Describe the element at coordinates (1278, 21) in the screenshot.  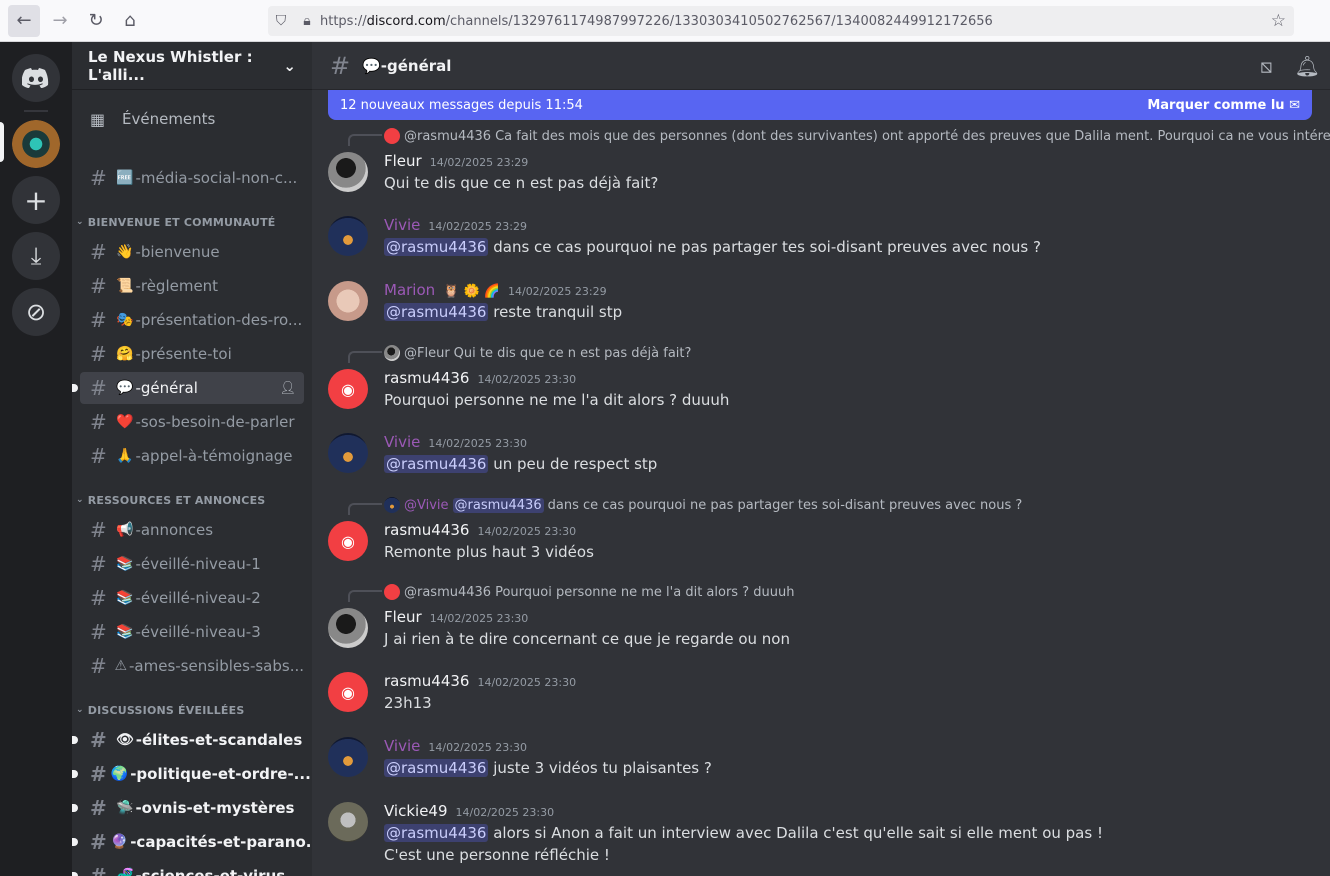
I see `bookmark-star-icon: ☆` at that location.